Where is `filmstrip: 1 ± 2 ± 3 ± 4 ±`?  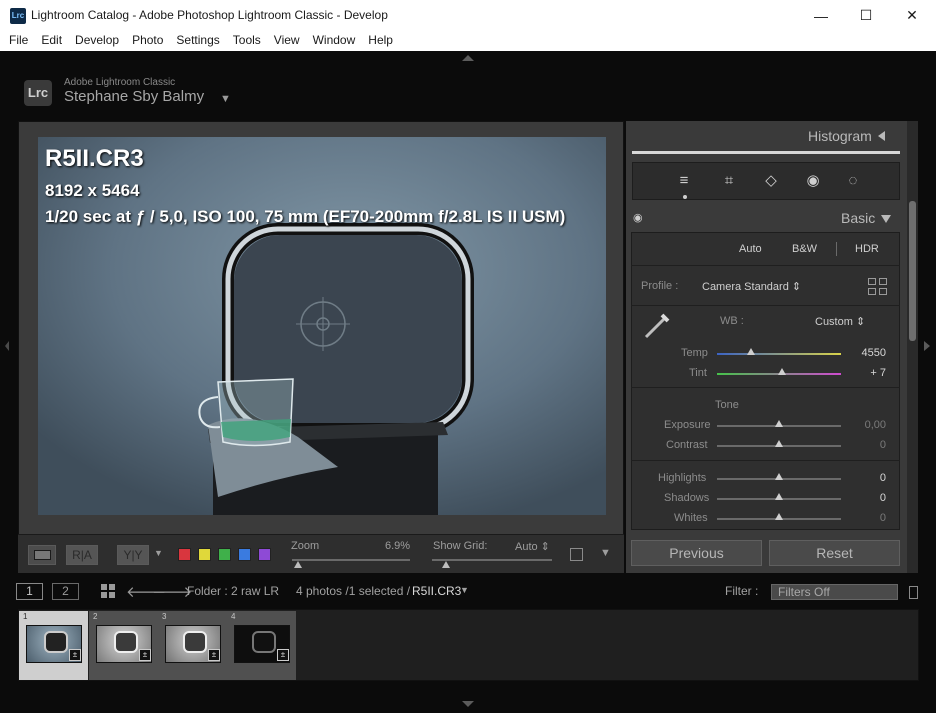
filmstrip: 1 ± 2 ± 3 ± 4 ± is located at coordinates (468, 645).